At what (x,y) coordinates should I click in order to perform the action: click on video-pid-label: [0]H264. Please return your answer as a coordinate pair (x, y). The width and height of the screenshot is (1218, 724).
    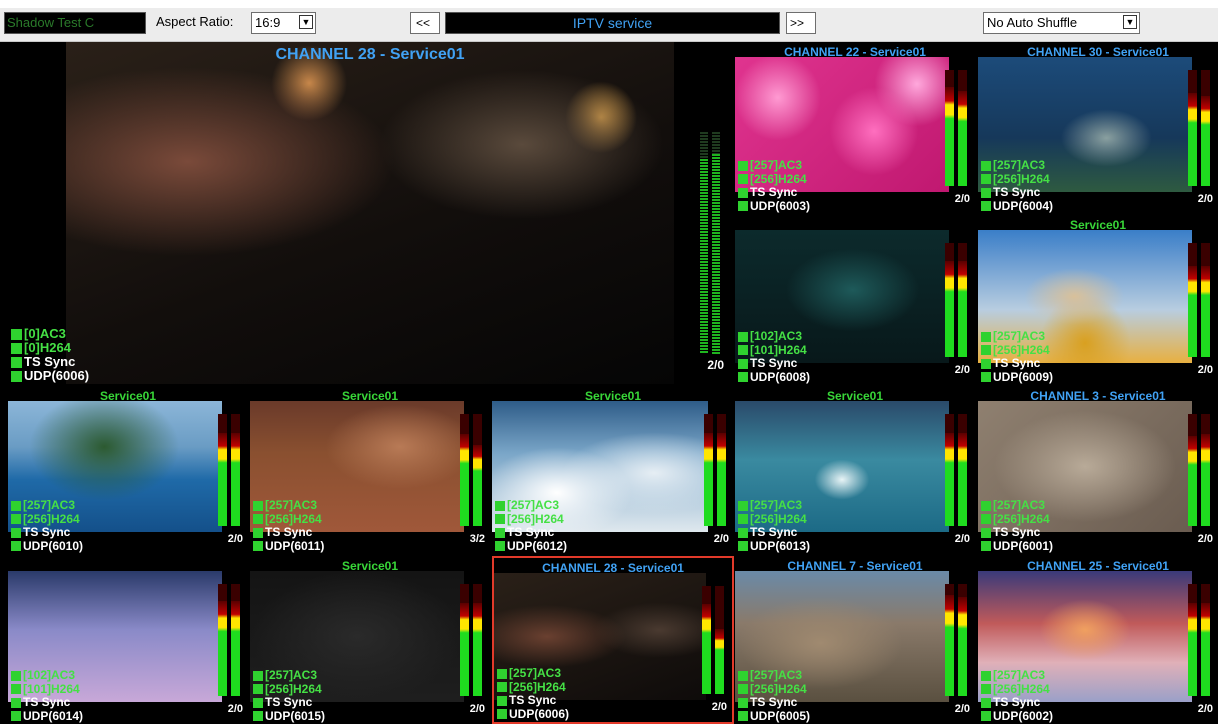
    Looking at the image, I should click on (47, 347).